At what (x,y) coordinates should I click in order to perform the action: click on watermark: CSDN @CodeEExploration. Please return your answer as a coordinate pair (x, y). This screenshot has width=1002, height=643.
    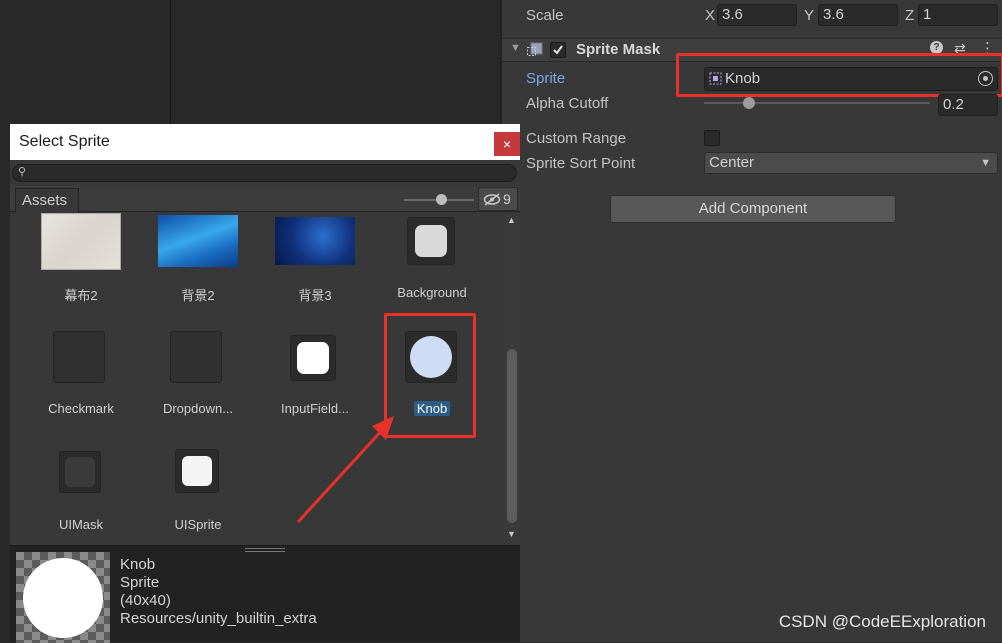
    Looking at the image, I should click on (882, 621).